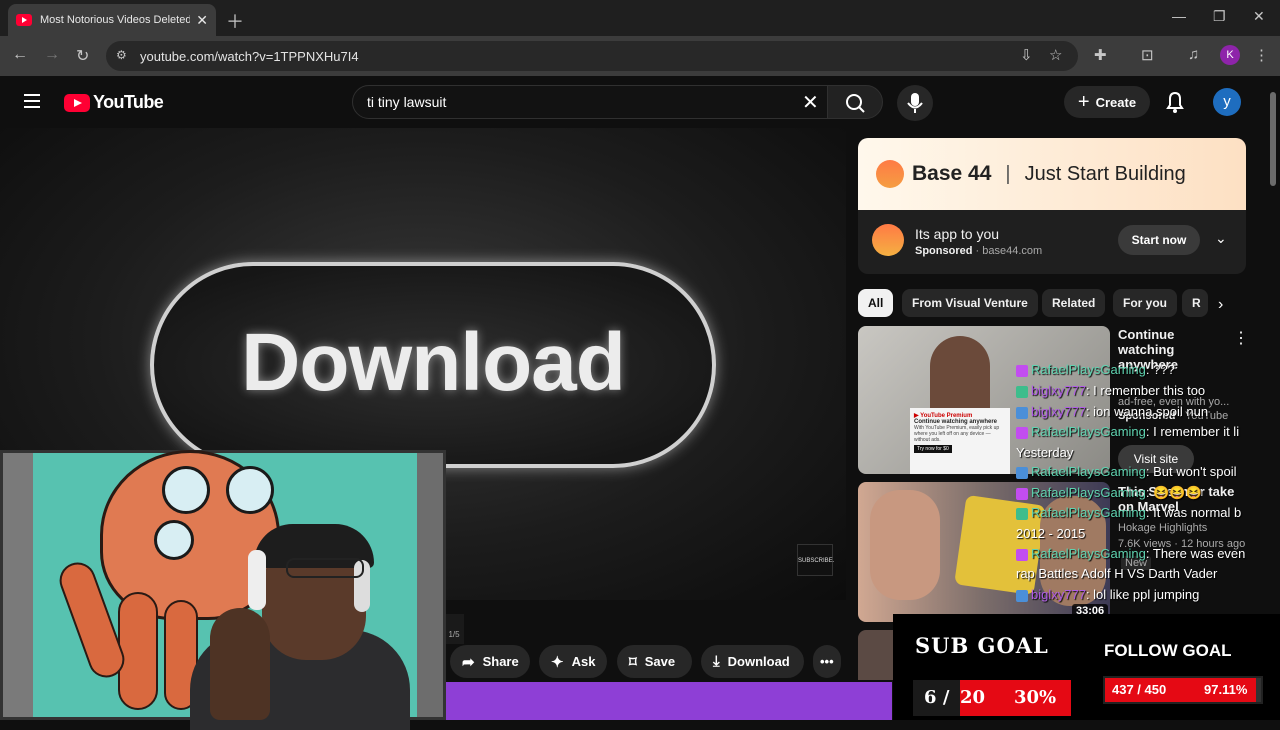  What do you see at coordinates (121, 55) in the screenshot?
I see `site-info-icon: ⚙` at bounding box center [121, 55].